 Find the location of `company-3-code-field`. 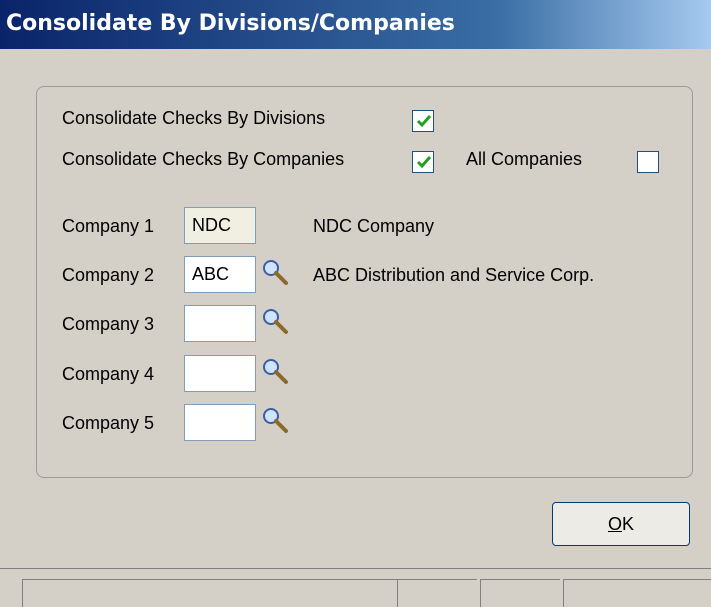

company-3-code-field is located at coordinates (220, 323).